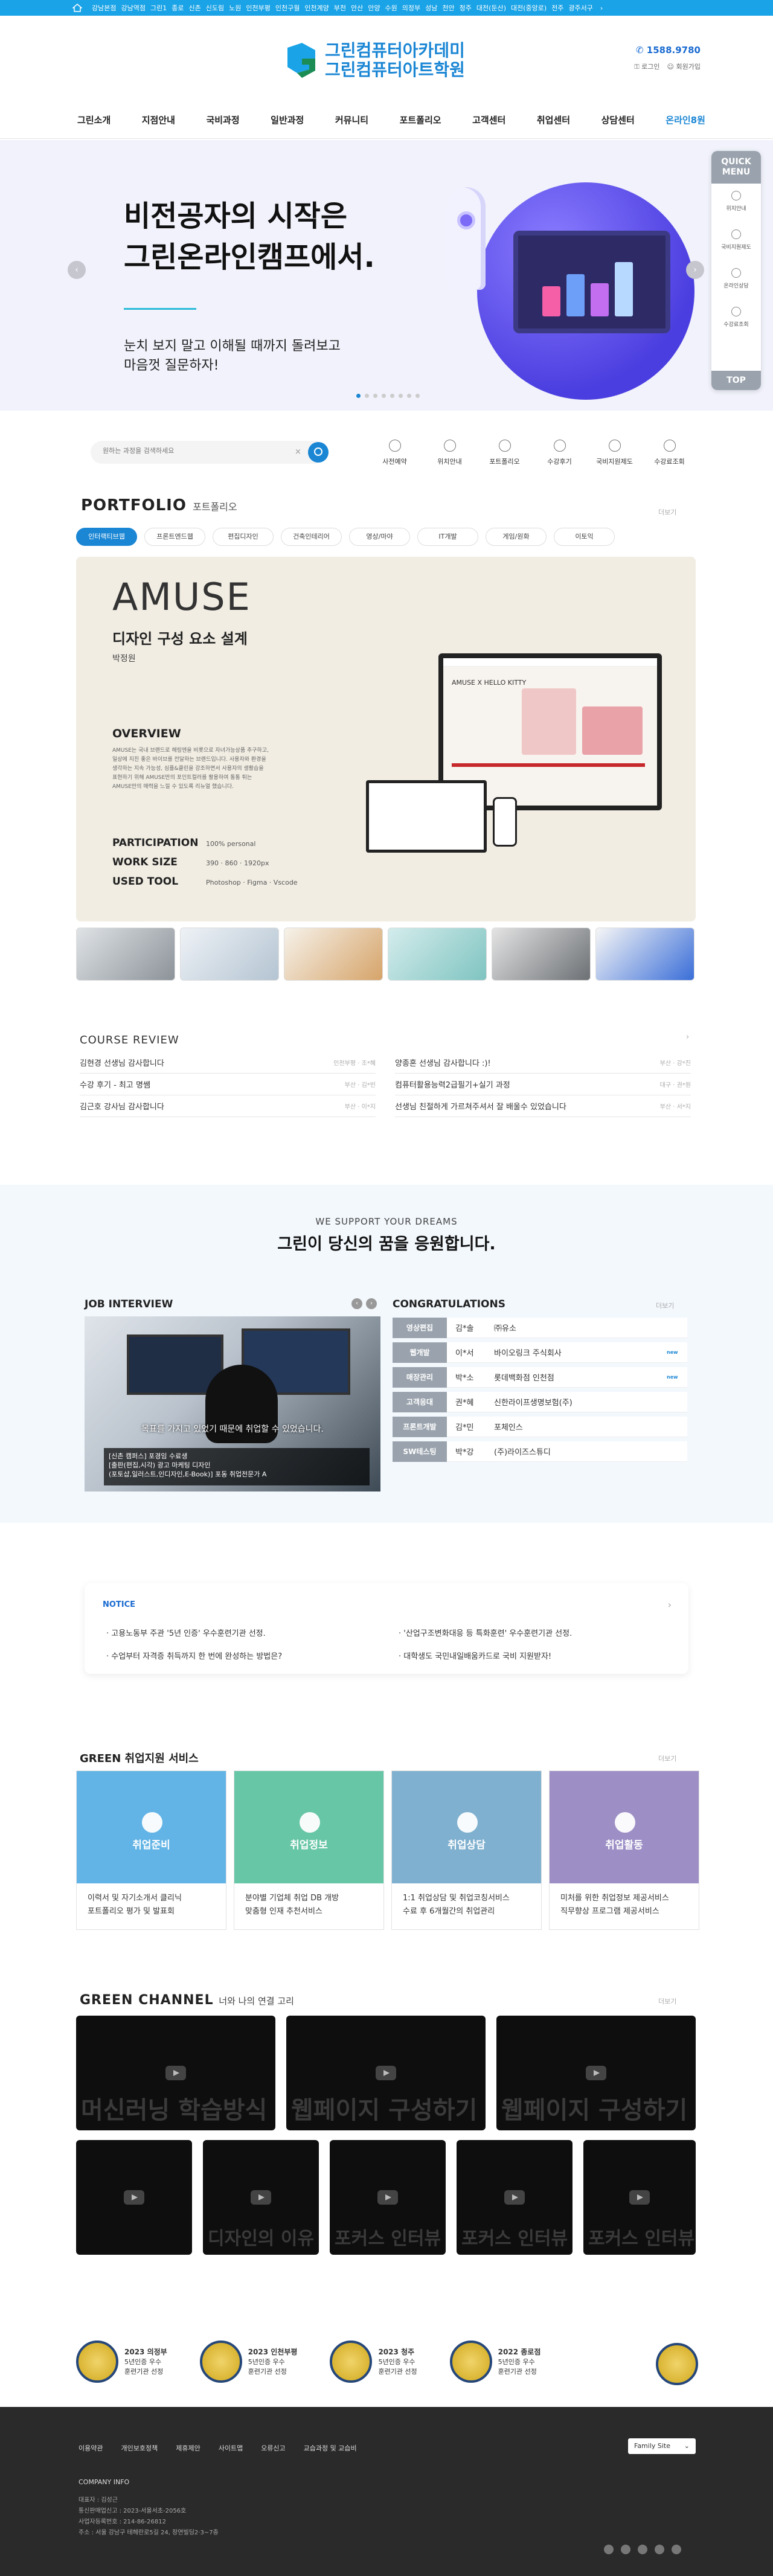 This screenshot has width=773, height=2576. Describe the element at coordinates (375, 60) in the screenshot. I see `site-logo: 그린컴퓨터아카데미 그린컴퓨터아트학원` at that location.